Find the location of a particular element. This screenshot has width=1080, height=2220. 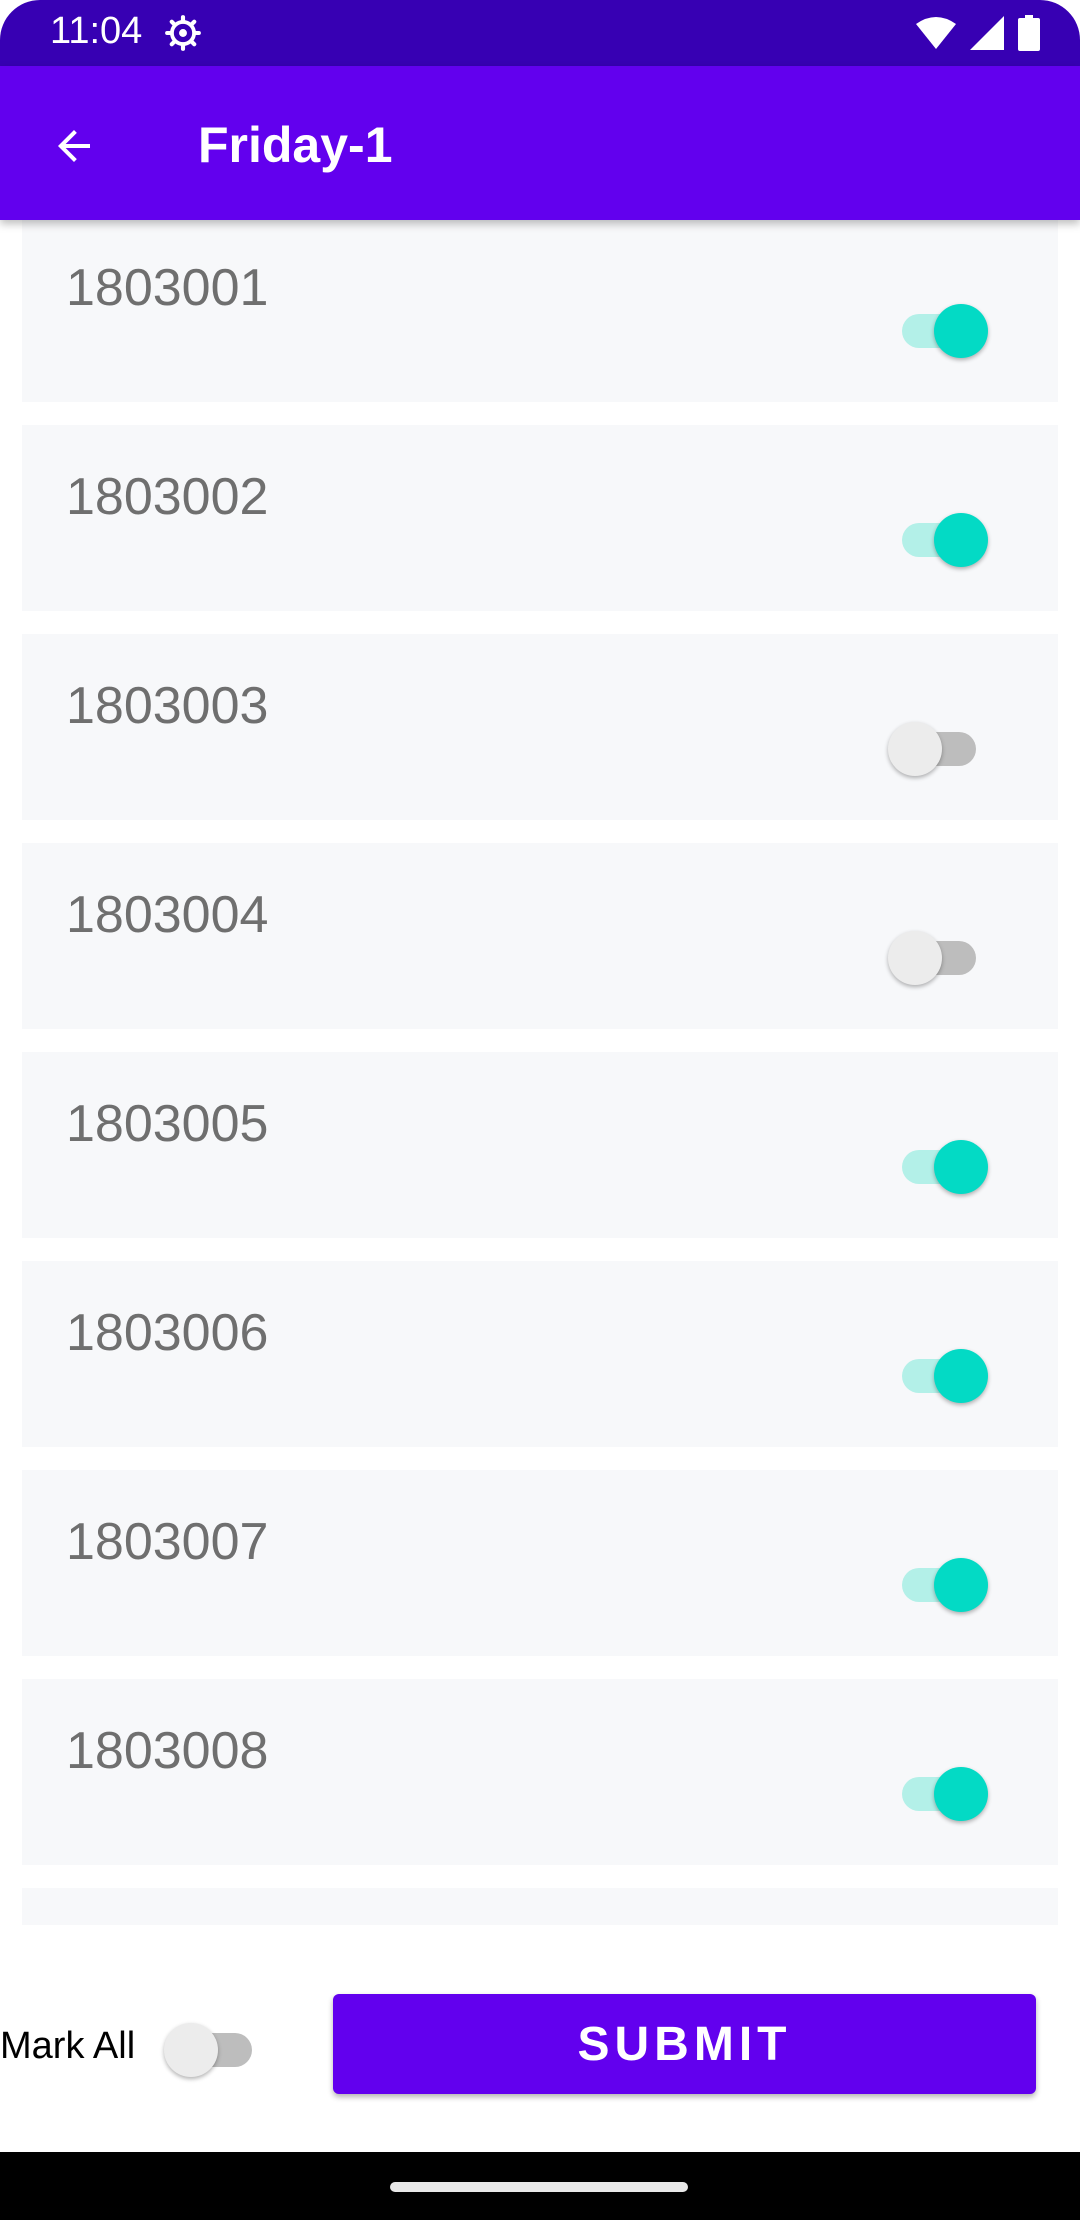

list-item: 1803006 is located at coordinates (540, 1354).